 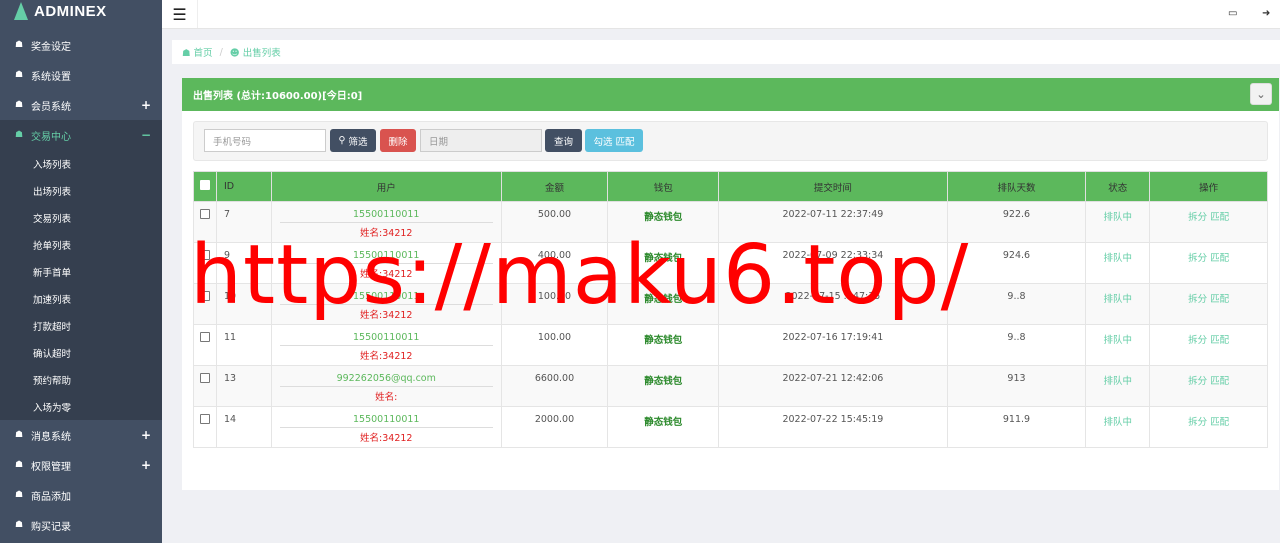 What do you see at coordinates (663, 186) in the screenshot?
I see `col-wallet: 钱包` at bounding box center [663, 186].